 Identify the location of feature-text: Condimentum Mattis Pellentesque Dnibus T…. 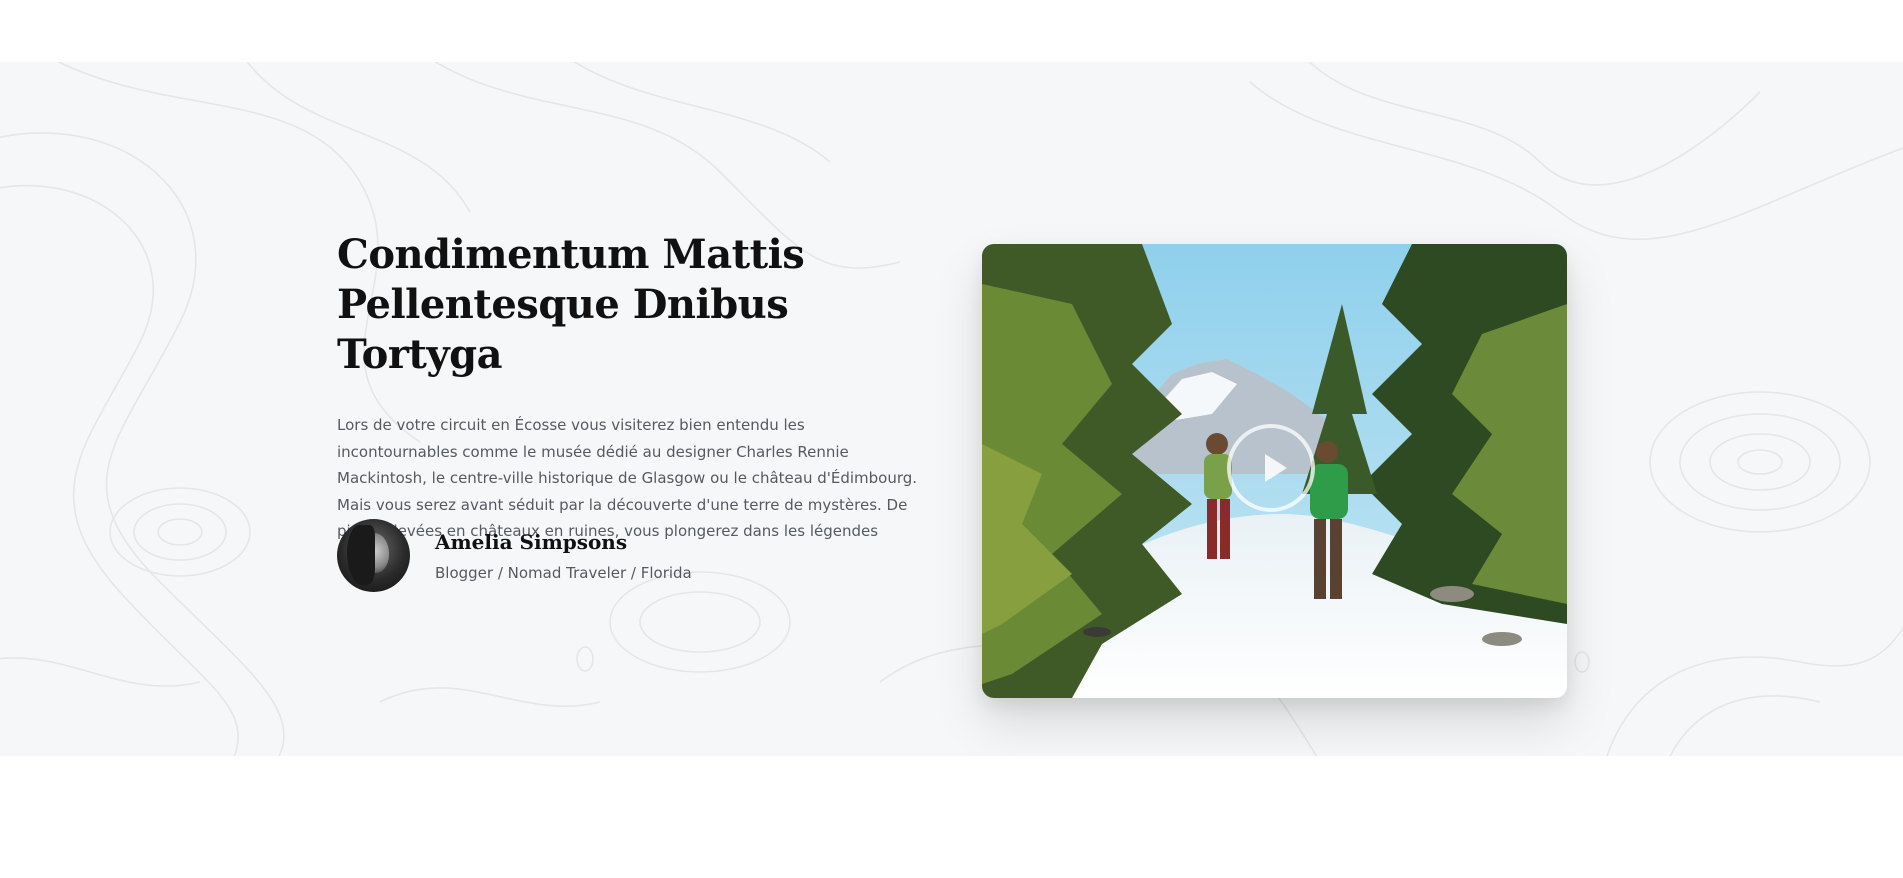
(632, 387).